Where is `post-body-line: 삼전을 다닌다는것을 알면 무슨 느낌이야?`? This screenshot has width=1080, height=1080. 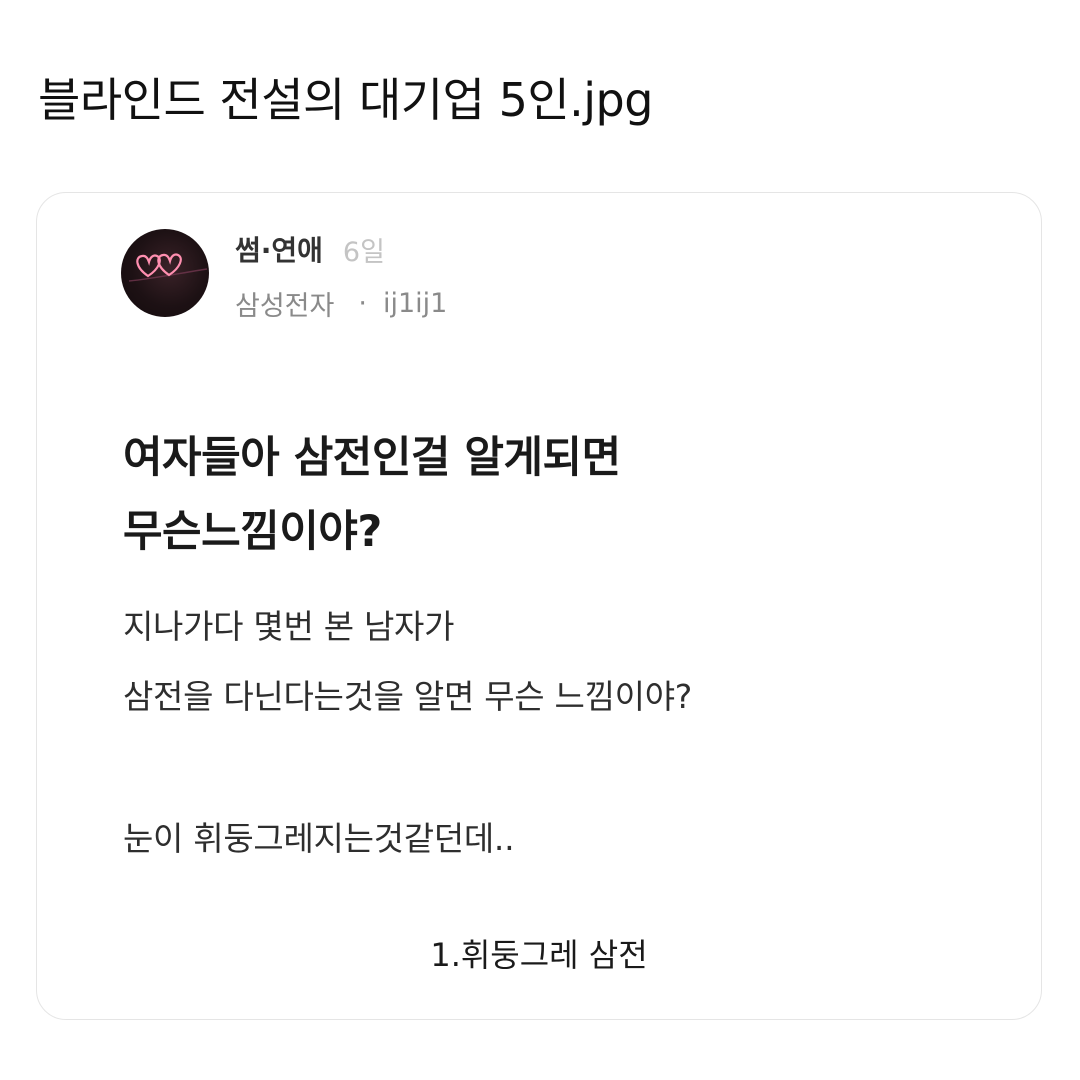 post-body-line: 삼전을 다닌다는것을 알면 무슨 느낌이야? is located at coordinates (407, 696).